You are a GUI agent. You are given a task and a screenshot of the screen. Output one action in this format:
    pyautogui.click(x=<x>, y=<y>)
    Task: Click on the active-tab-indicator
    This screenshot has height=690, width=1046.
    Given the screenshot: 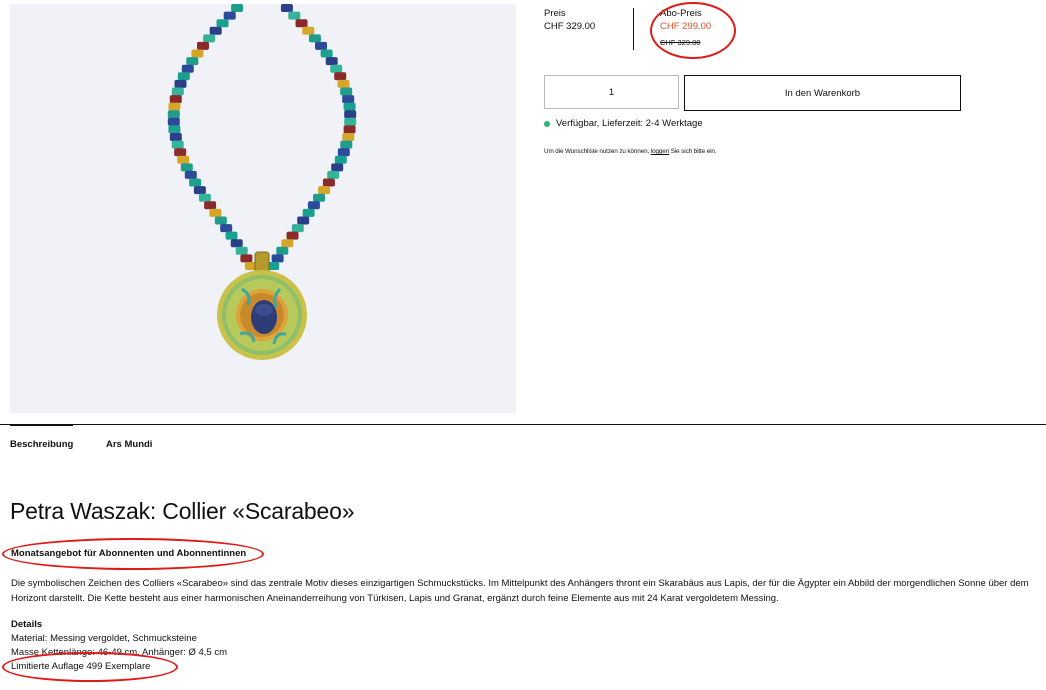 What is the action you would take?
    pyautogui.click(x=41, y=425)
    